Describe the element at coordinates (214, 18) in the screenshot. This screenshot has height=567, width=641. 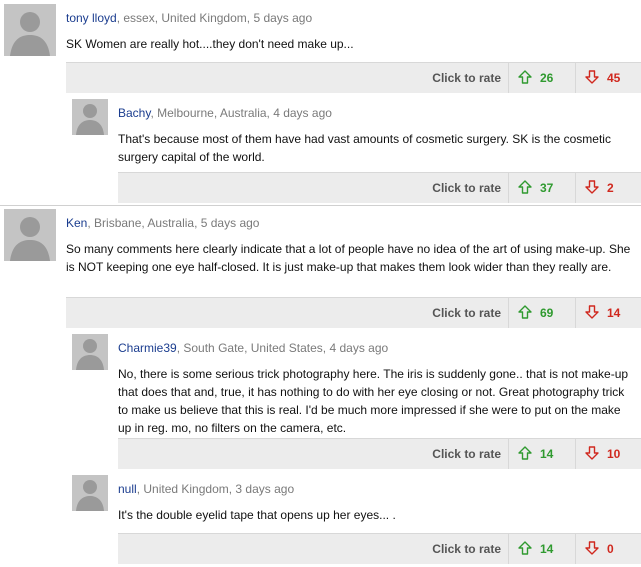
I see `comment-location-date: , essex, United Kingdom, 5 days ago` at that location.